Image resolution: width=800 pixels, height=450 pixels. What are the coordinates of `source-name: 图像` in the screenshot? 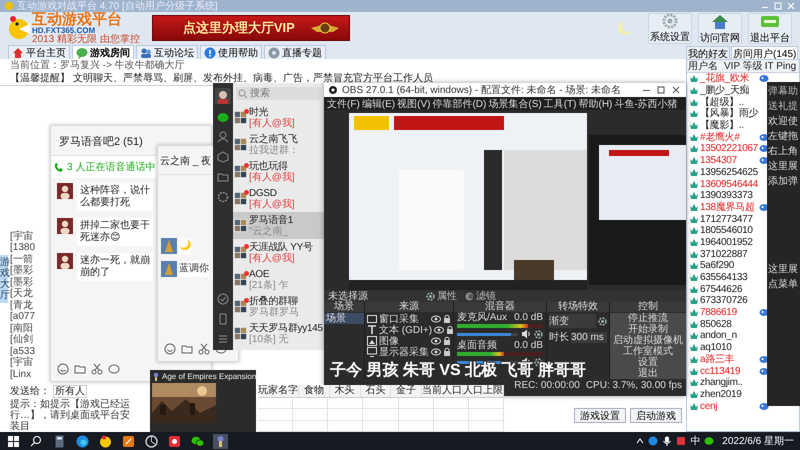 It's located at (404, 341).